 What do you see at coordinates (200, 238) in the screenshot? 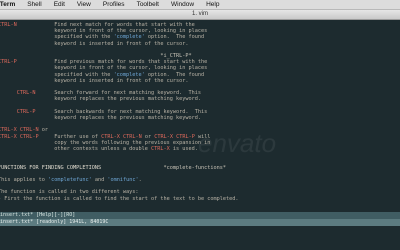
I see `command-line` at bounding box center [200, 238].